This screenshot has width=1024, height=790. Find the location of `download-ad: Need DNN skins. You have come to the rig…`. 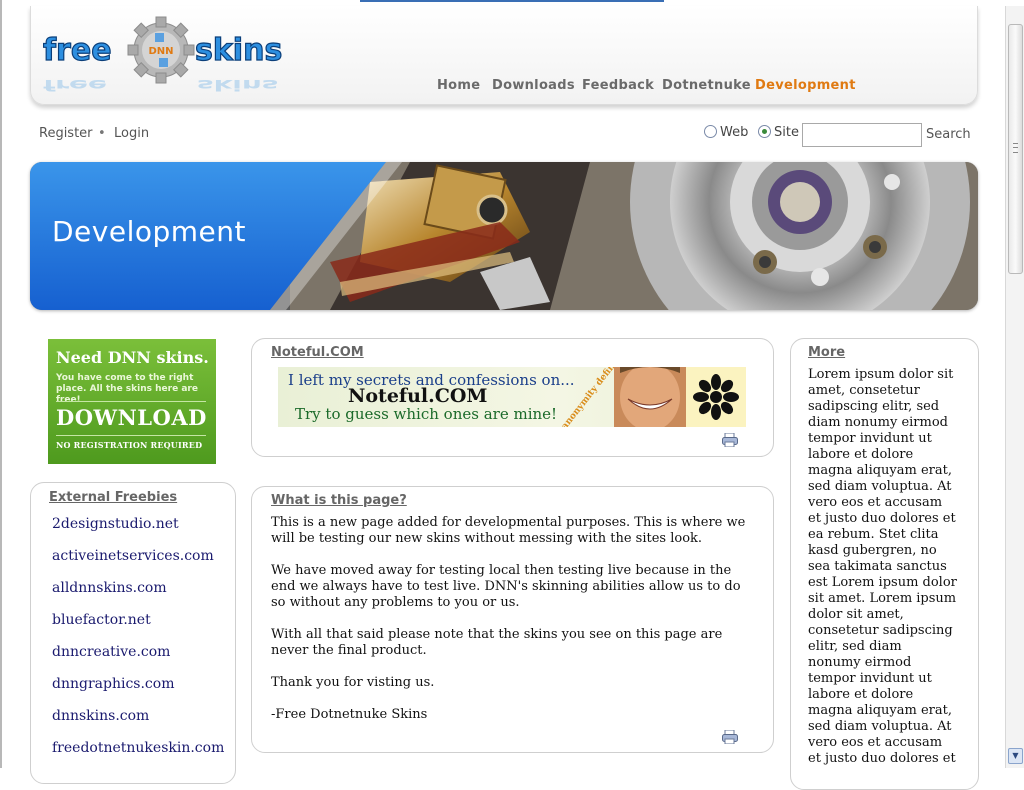

download-ad: Need DNN skins. You have come to the rig… is located at coordinates (132, 401).